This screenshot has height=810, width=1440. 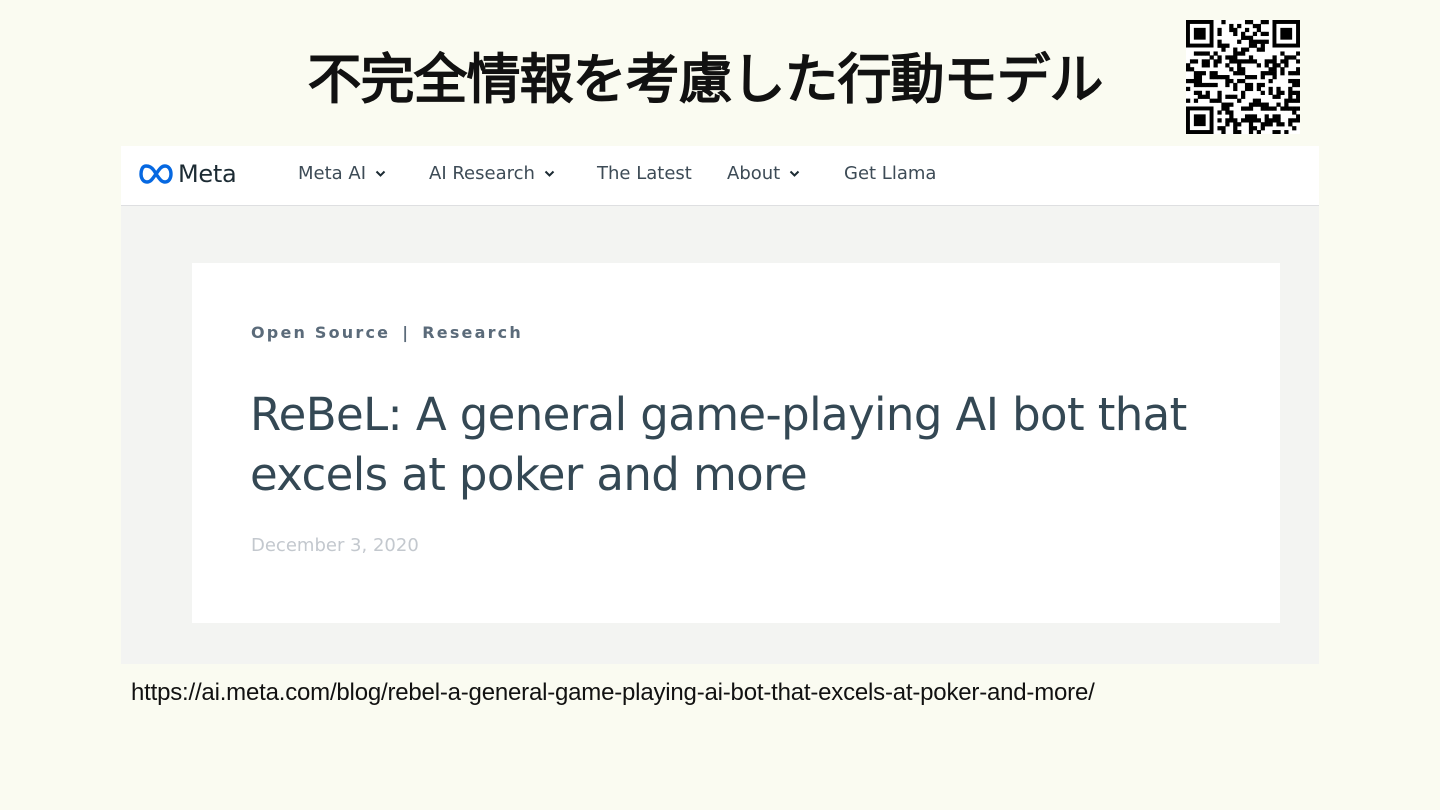 I want to click on article-date: December 3, 2020, so click(x=335, y=545).